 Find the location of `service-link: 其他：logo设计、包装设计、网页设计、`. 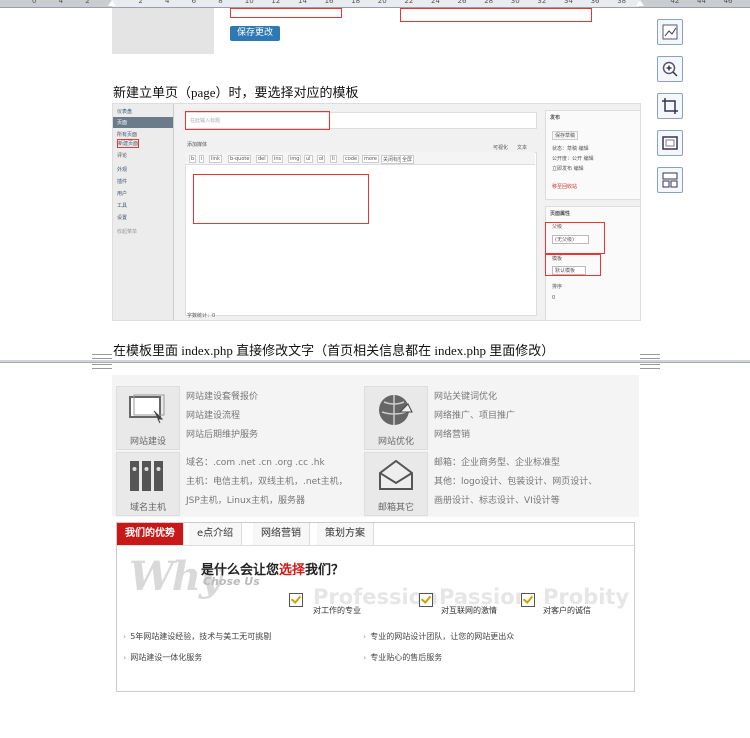

service-link: 其他：logo设计、包装设计、网页设计、 is located at coordinates (516, 482).